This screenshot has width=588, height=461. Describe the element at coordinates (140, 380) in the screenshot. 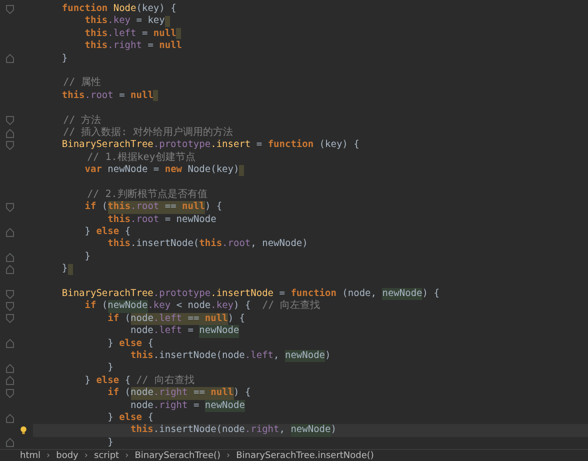

I see `code-line: } else { // 向右查找` at that location.